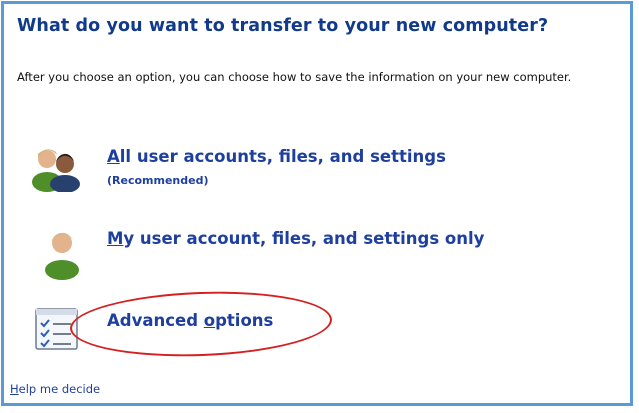 This screenshot has height=413, width=639. I want to click on help-link-accesskey: H, so click(14, 389).